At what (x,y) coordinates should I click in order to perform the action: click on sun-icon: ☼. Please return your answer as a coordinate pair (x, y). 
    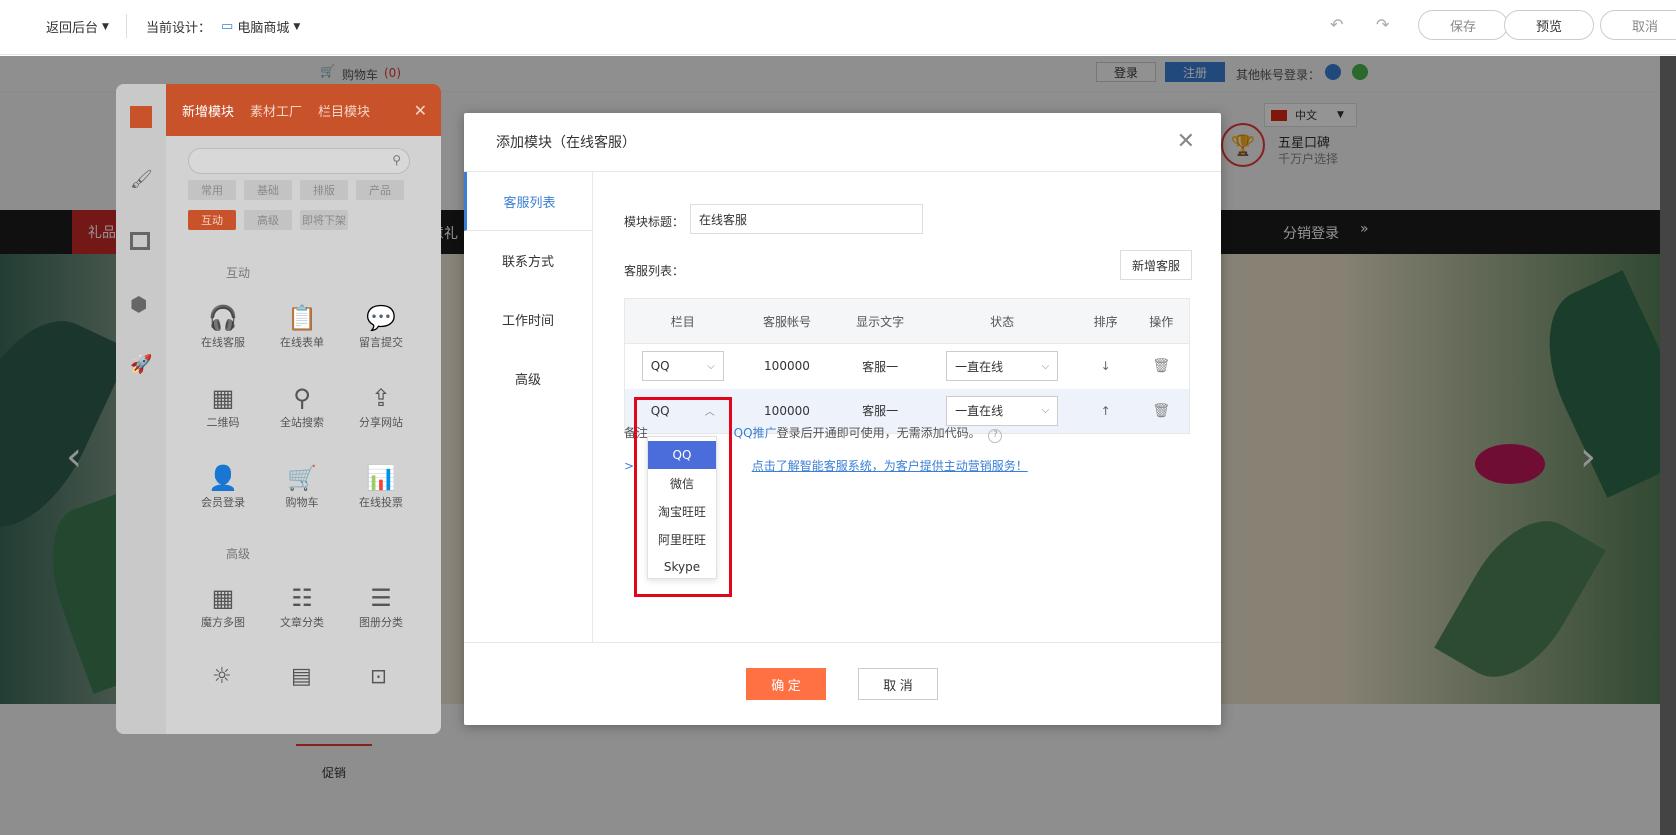
    Looking at the image, I should click on (222, 676).